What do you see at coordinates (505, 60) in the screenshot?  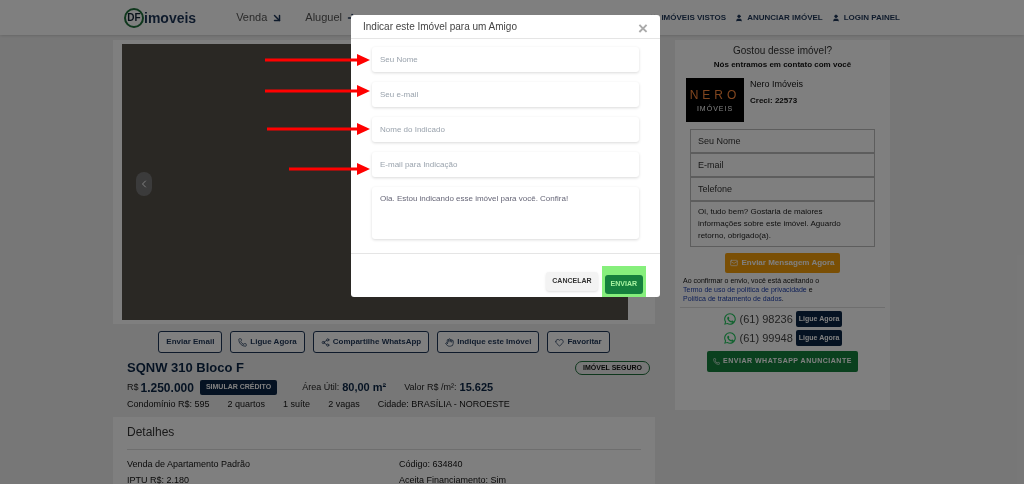 I see `modal-input: Seu Nome` at bounding box center [505, 60].